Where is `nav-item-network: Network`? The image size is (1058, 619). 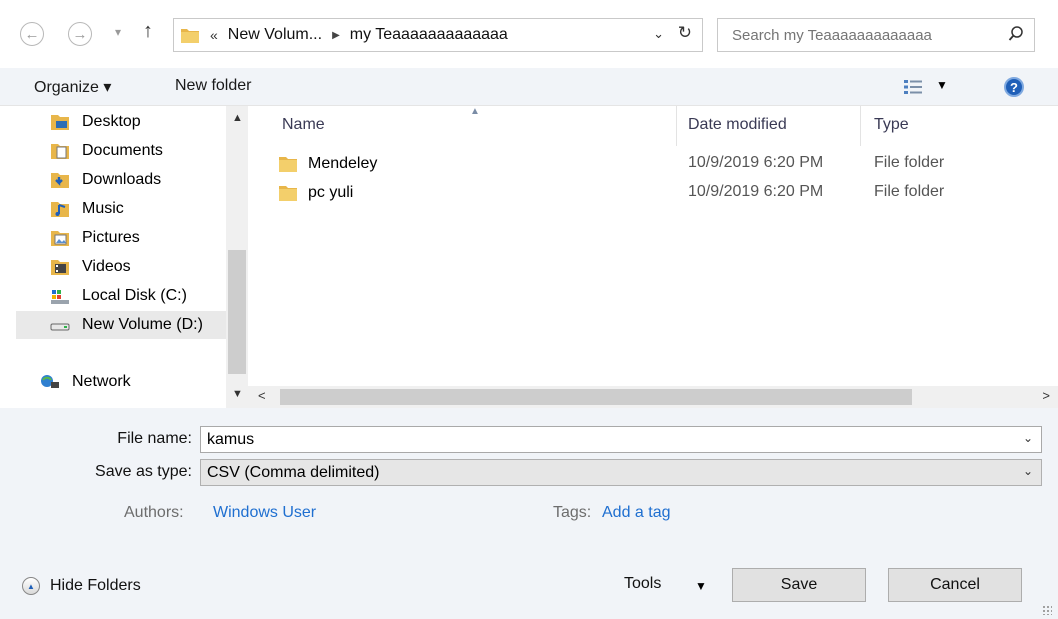 nav-item-network: Network is located at coordinates (85, 382).